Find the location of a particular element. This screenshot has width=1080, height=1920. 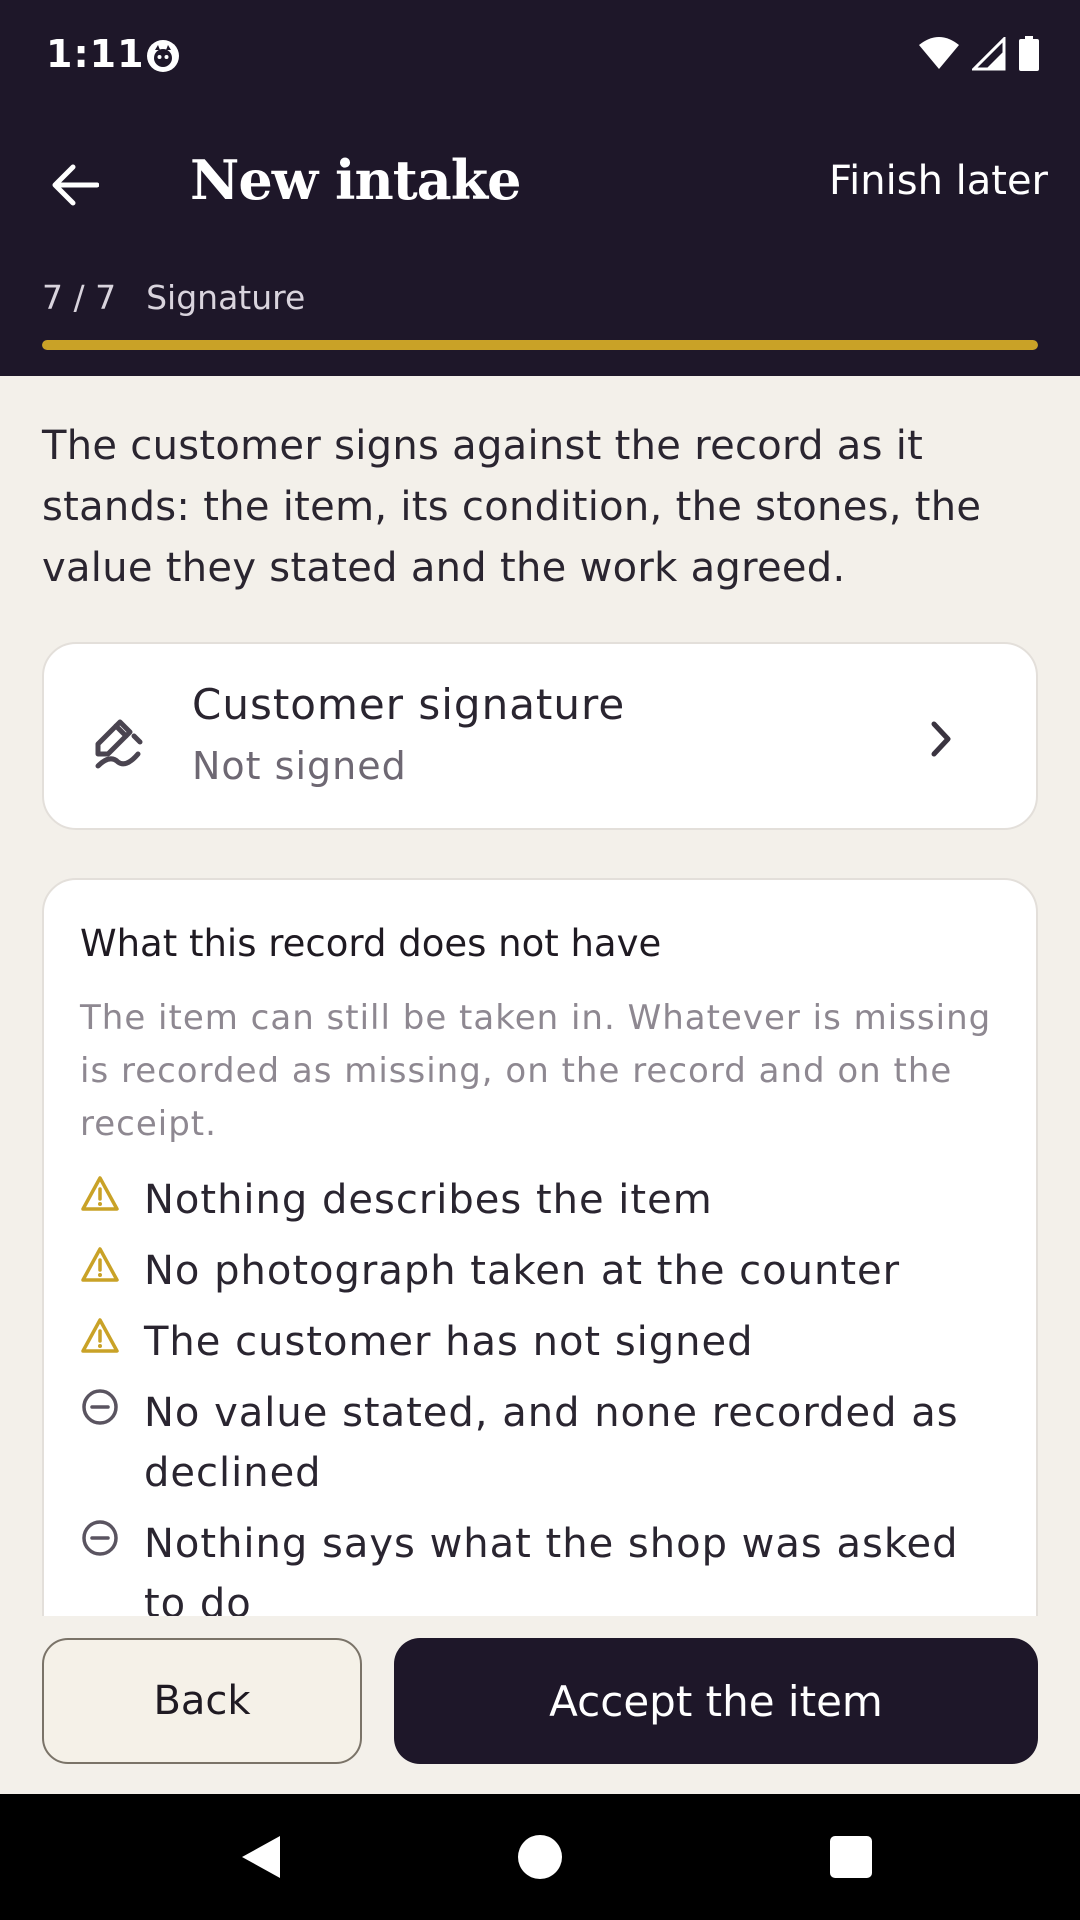

battery-icon is located at coordinates (1029, 53).